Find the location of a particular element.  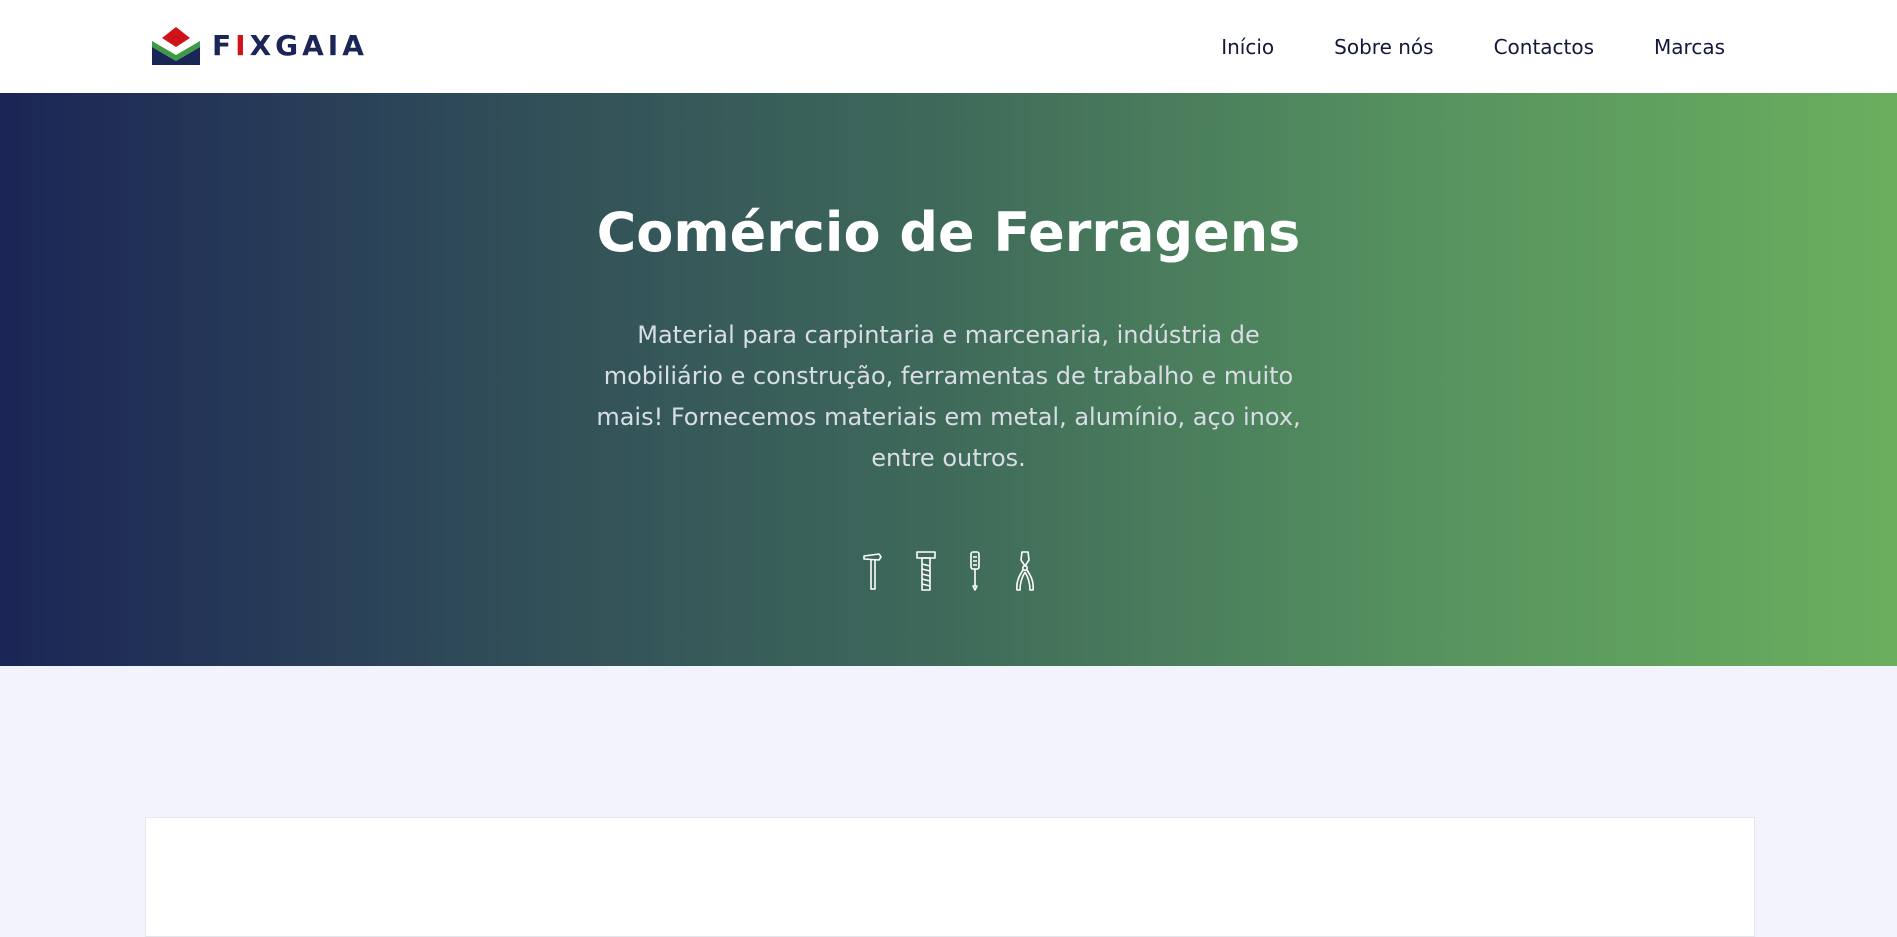

main-nav: Início Sobre nós Contactos Marcas is located at coordinates (1473, 46).